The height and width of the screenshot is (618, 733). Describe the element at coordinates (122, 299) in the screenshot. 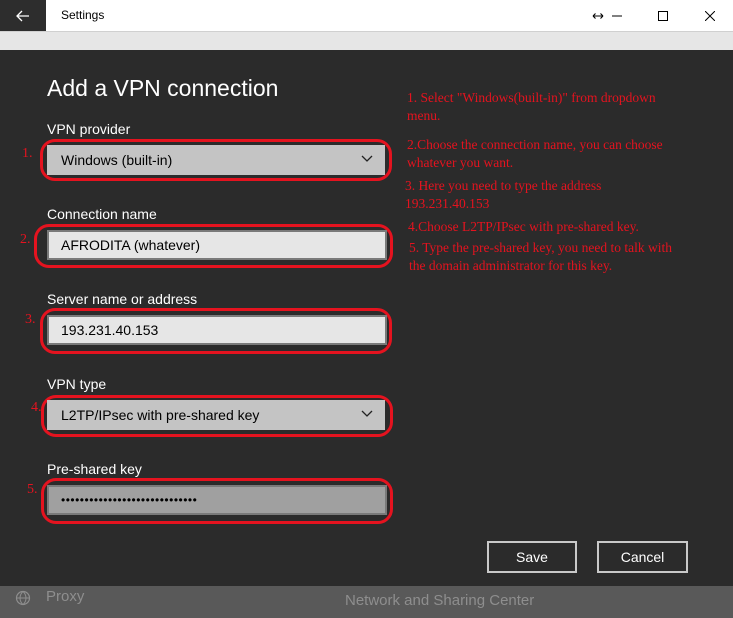

I see `server-label: Server name or address` at that location.